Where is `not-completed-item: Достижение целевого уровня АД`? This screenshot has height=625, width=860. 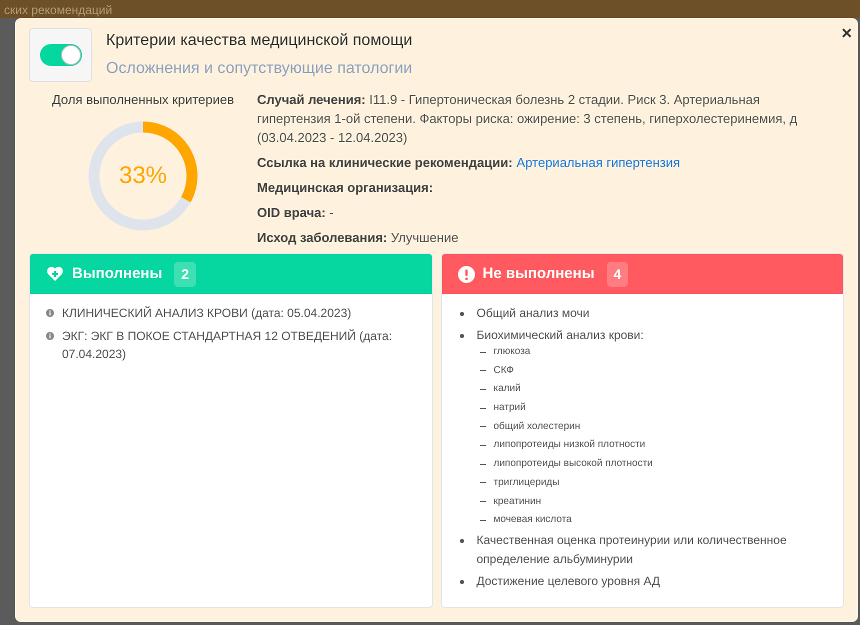 not-completed-item: Достижение целевого уровня АД is located at coordinates (568, 581).